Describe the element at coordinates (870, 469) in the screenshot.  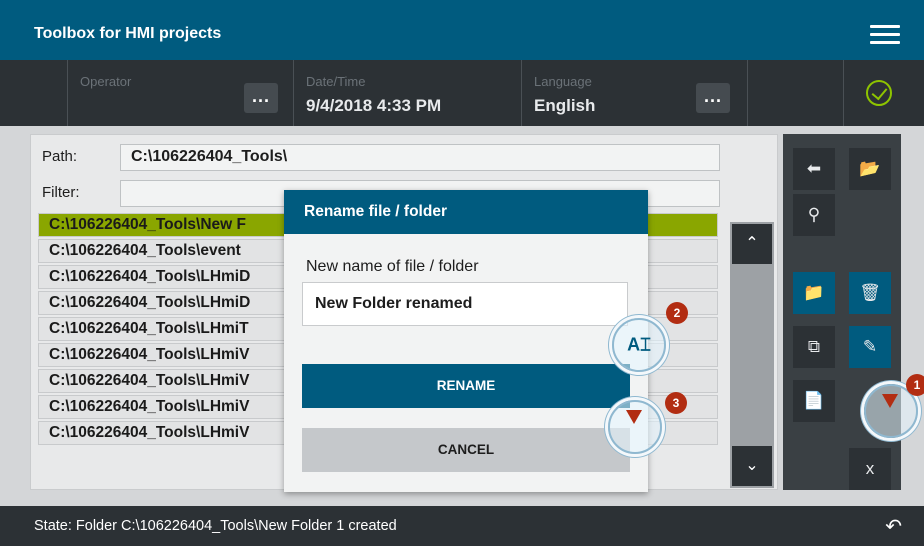
I see `close-icon: x` at that location.